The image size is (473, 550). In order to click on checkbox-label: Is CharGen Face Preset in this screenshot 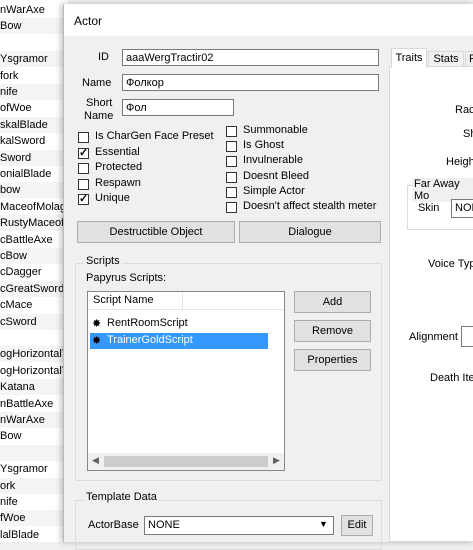, I will do `click(154, 136)`.